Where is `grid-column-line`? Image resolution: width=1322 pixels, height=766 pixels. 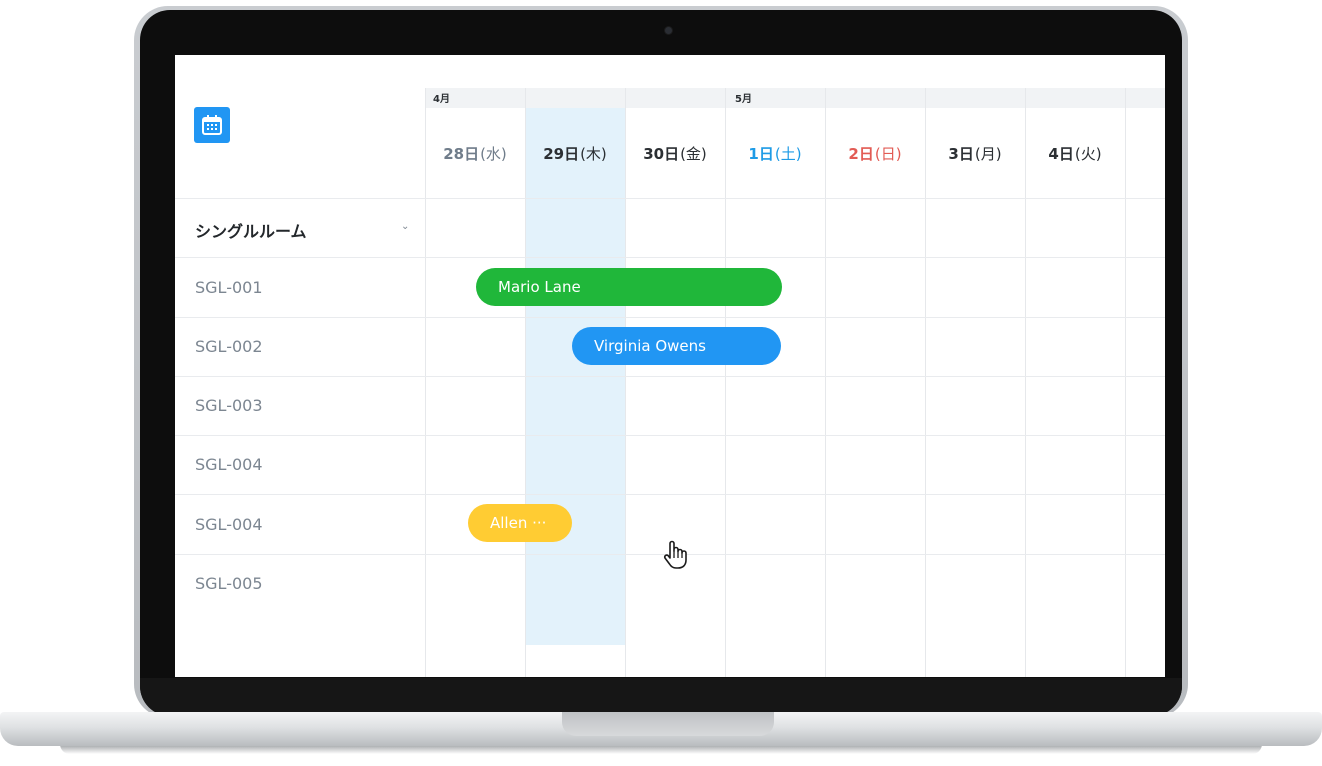 grid-column-line is located at coordinates (1125, 382).